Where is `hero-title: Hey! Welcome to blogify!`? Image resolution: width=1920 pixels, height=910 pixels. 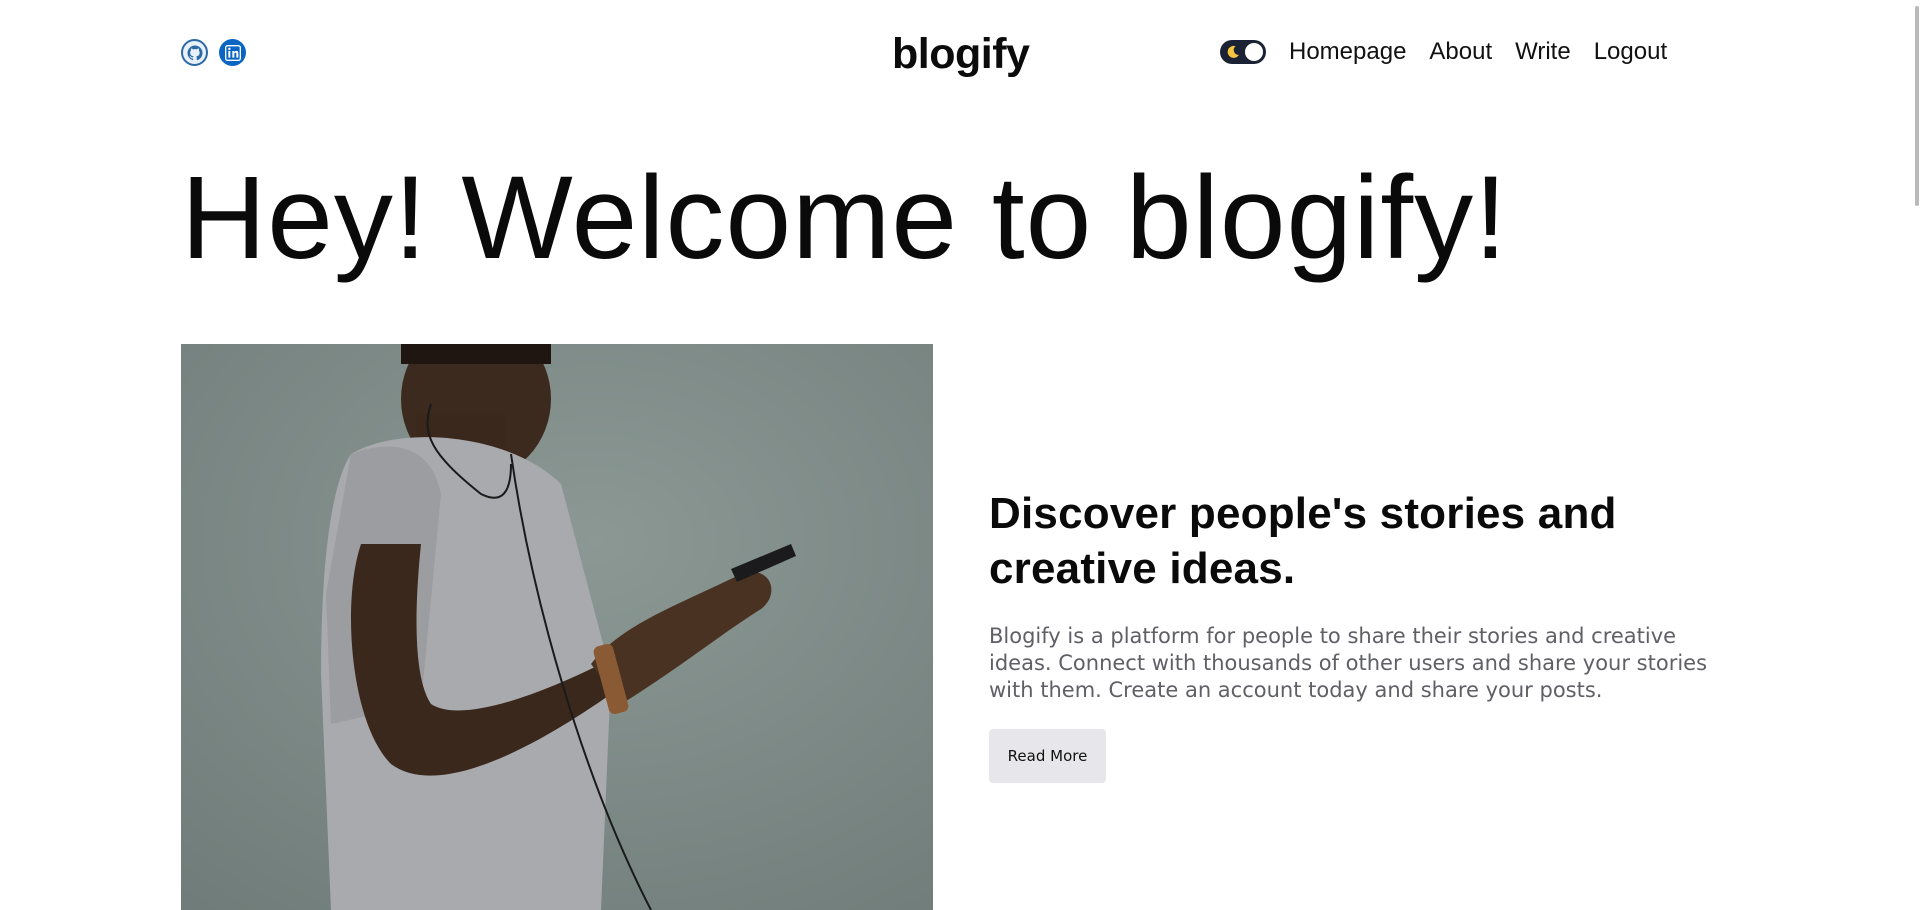
hero-title: Hey! Welcome to blogify! is located at coordinates (844, 218).